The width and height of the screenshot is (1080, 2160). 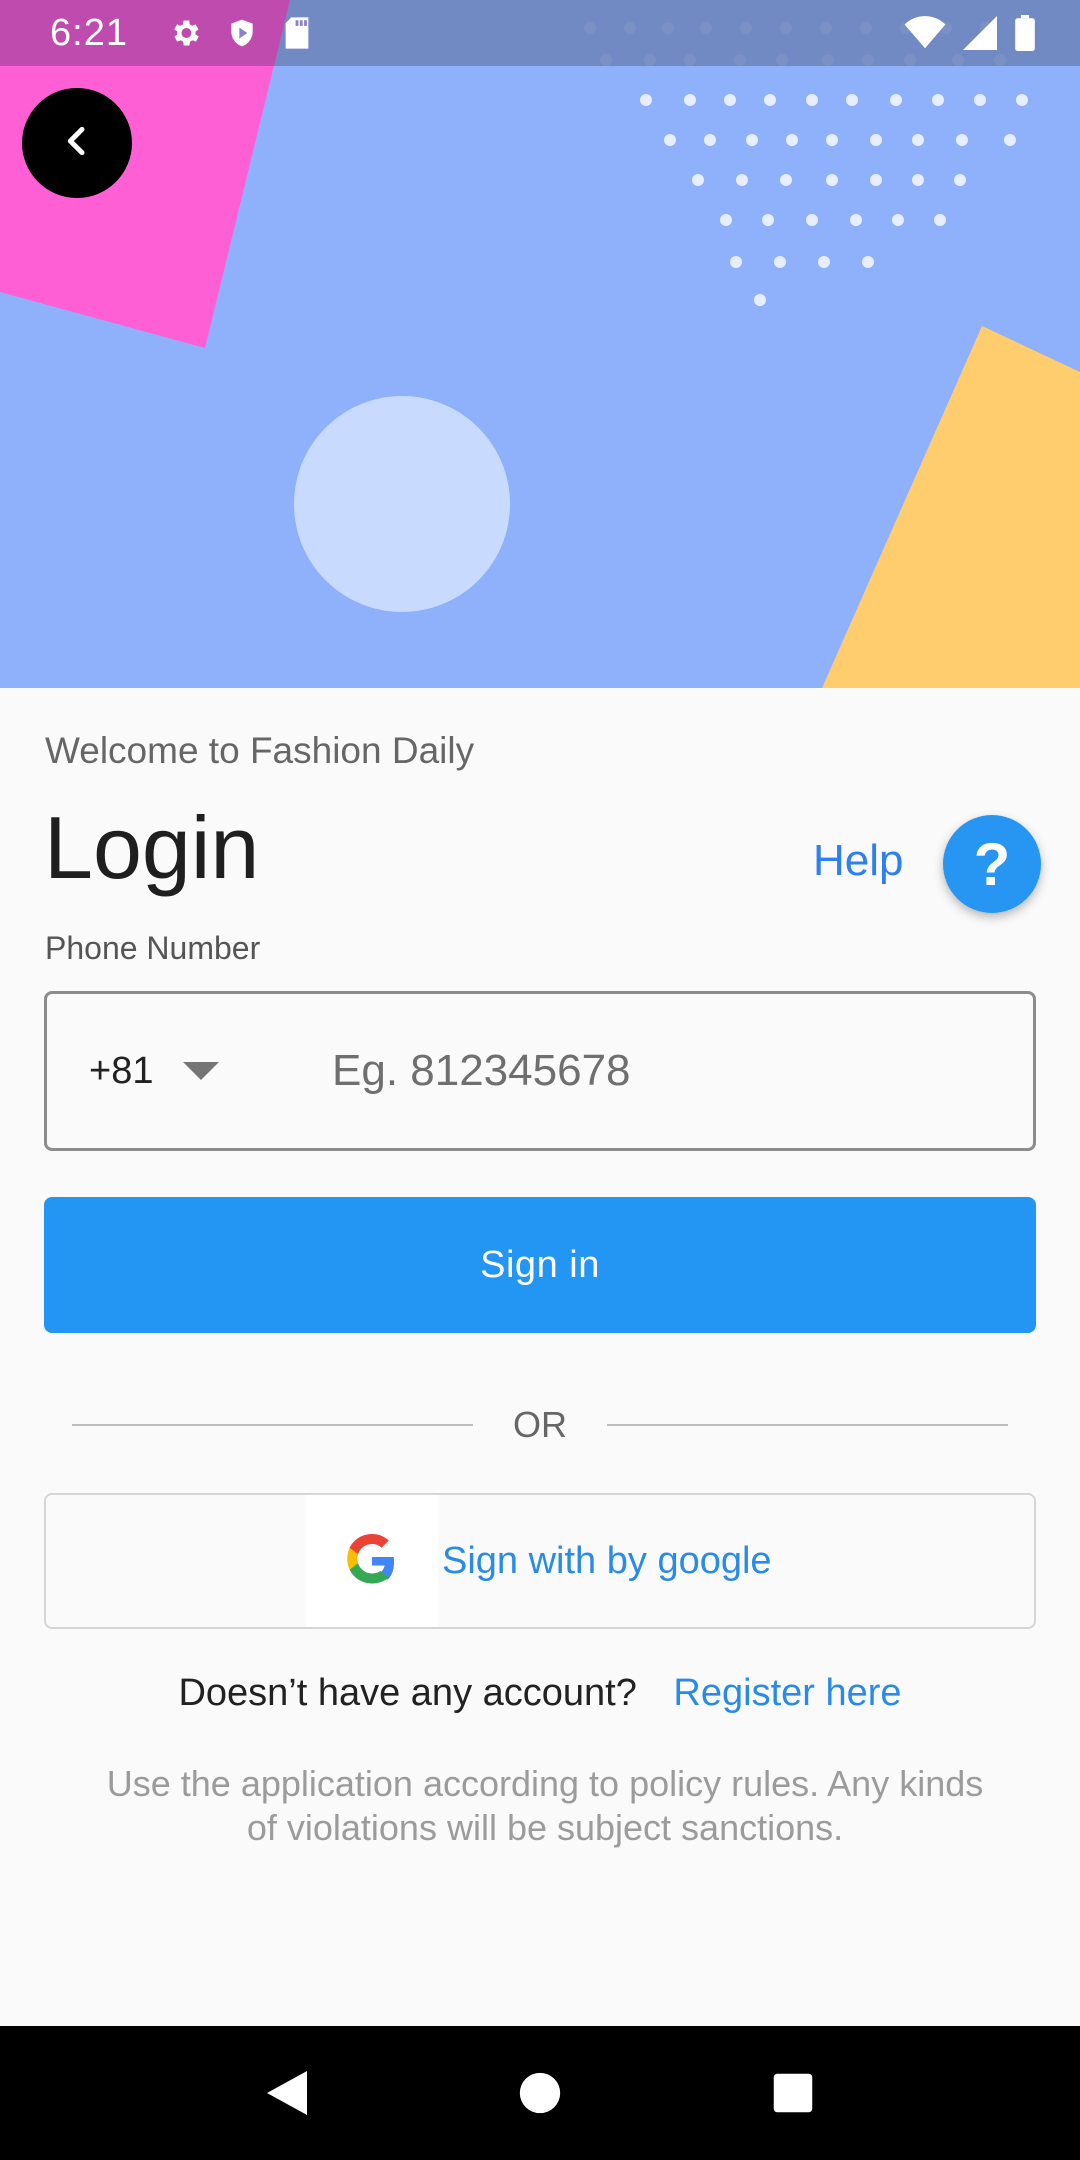 What do you see at coordinates (540, 33) in the screenshot?
I see `status-bar: 6:21` at bounding box center [540, 33].